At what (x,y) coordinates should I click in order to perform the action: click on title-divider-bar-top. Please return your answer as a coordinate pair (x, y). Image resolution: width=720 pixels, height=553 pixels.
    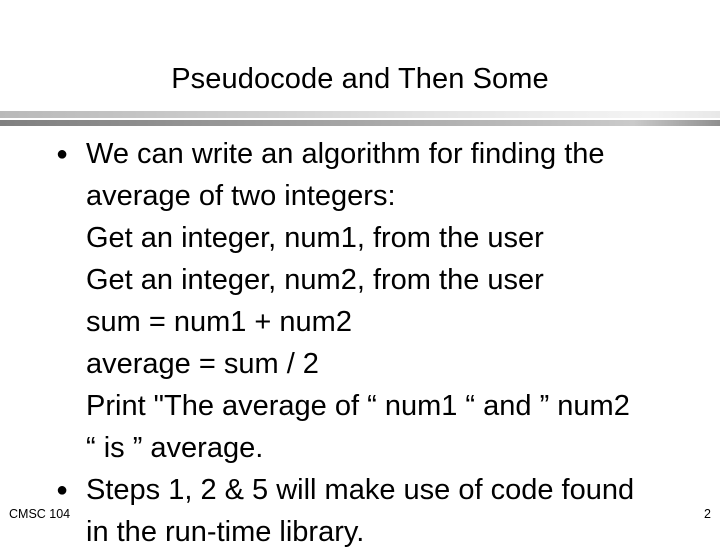
    Looking at the image, I should click on (360, 114).